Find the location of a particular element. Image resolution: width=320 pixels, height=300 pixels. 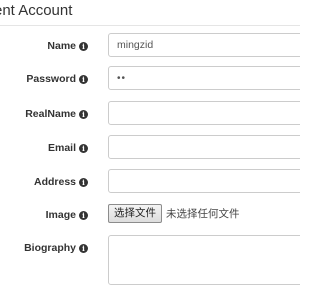

name-label: Name i is located at coordinates (67, 46).